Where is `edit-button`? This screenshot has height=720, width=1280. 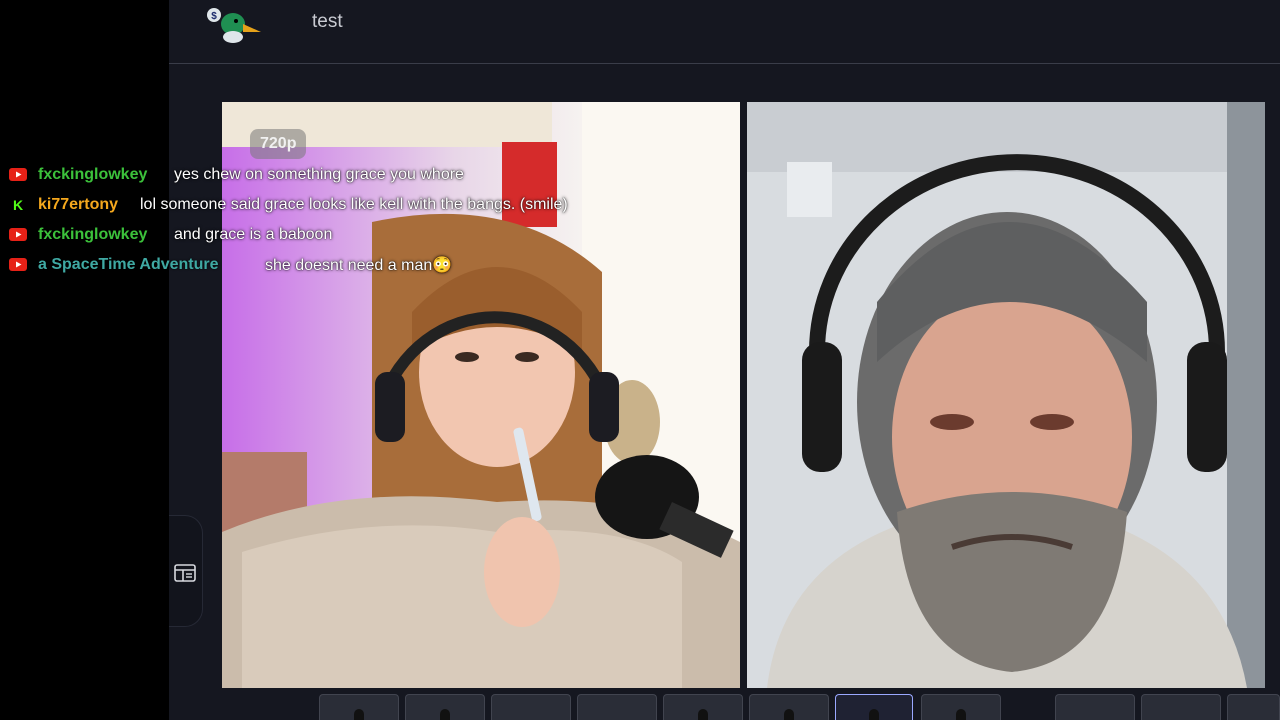 edit-button is located at coordinates (1095, 707).